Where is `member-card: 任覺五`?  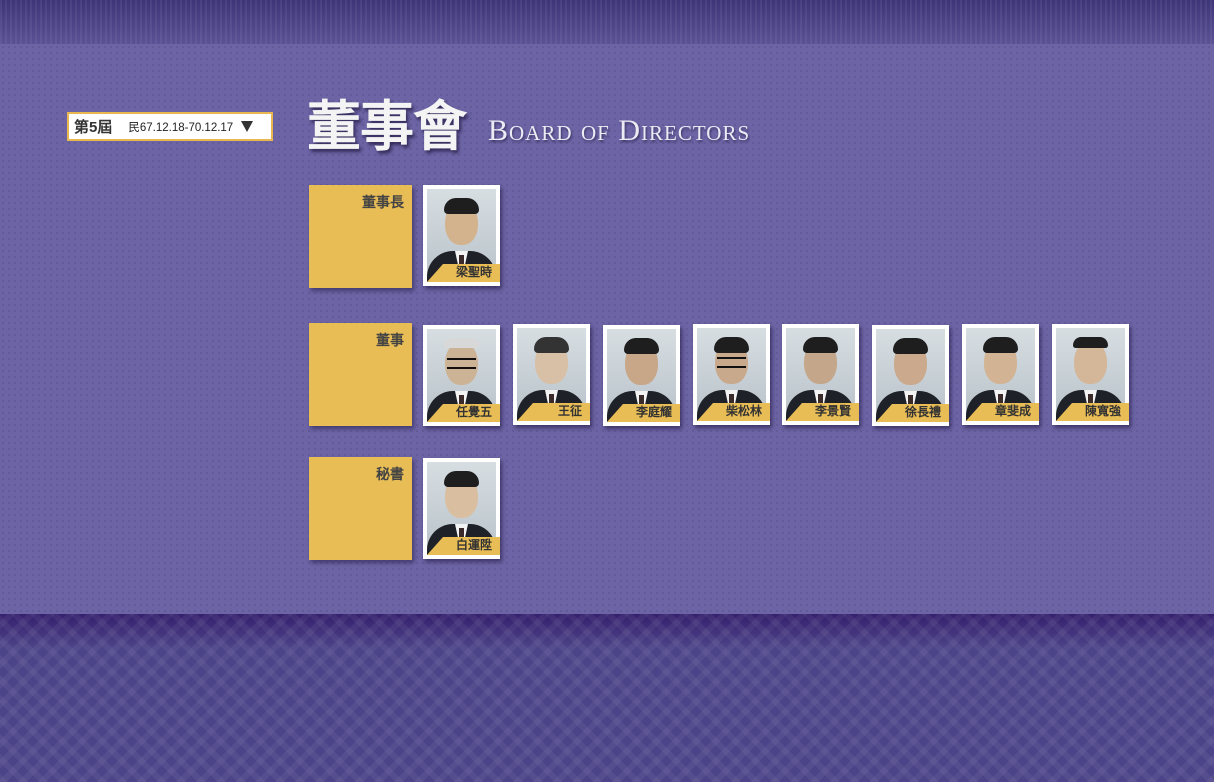 member-card: 任覺五 is located at coordinates (461, 375).